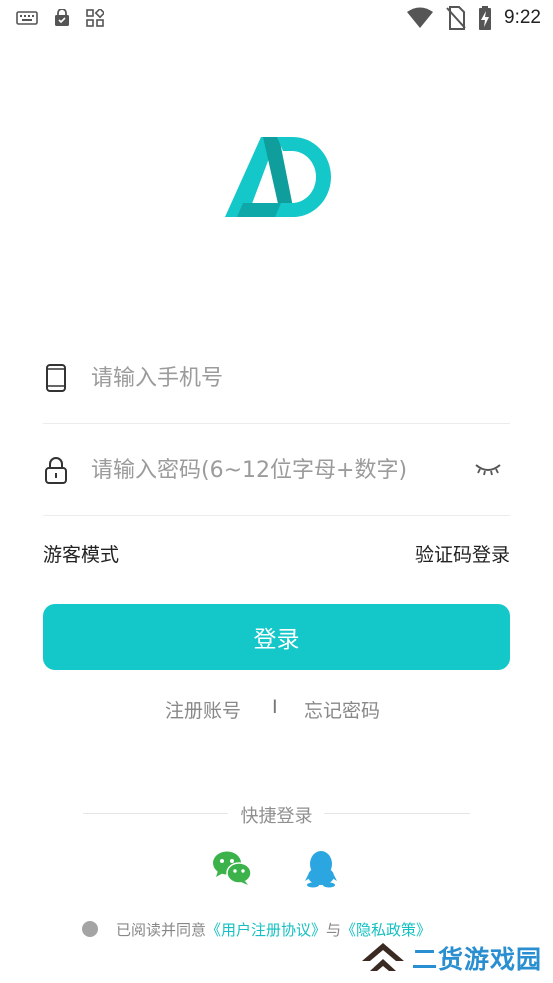 This screenshot has height=983, width=553. I want to click on lock-icon, so click(56, 470).